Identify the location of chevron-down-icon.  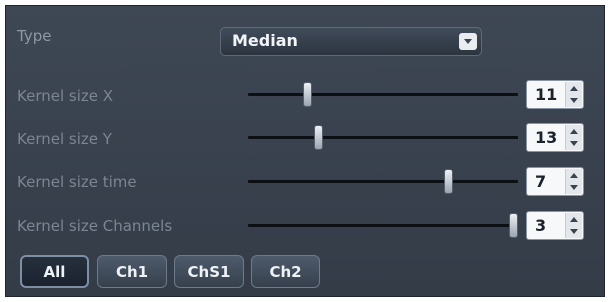
(468, 41).